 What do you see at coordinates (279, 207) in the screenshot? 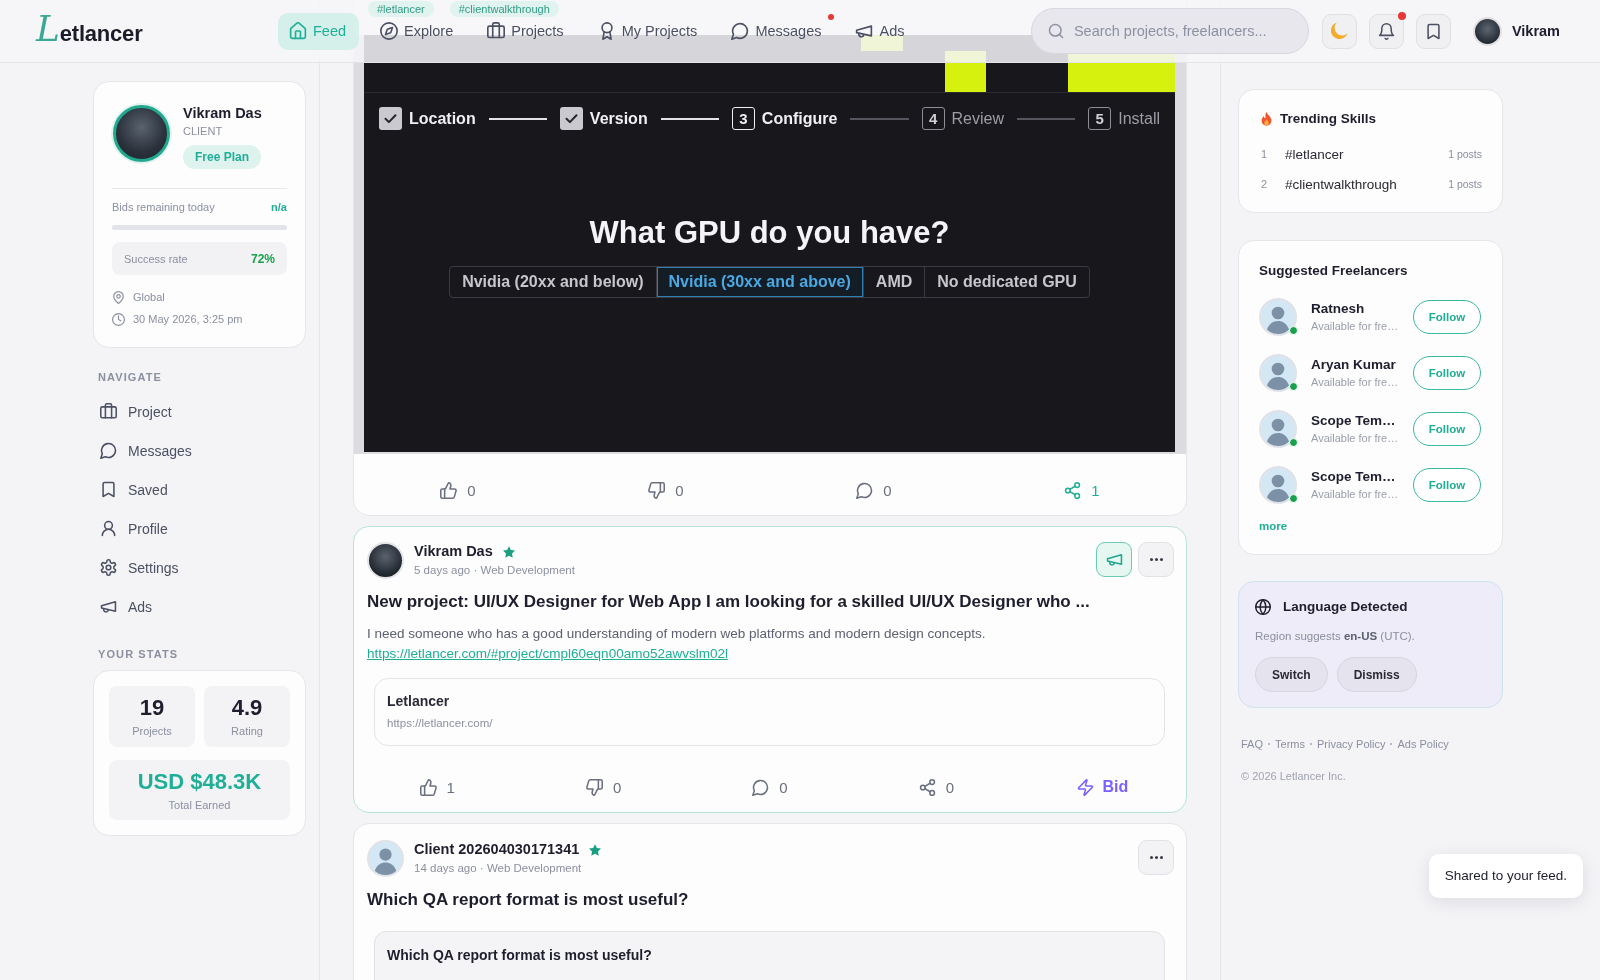
I see `bids-value: n/a` at bounding box center [279, 207].